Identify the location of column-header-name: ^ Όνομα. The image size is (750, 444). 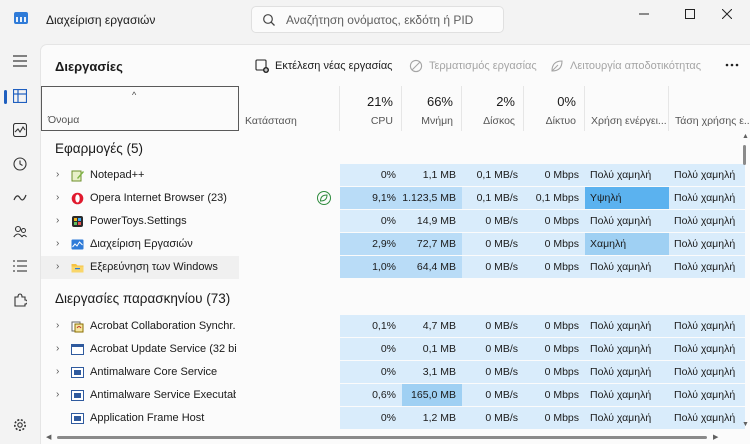
(140, 108).